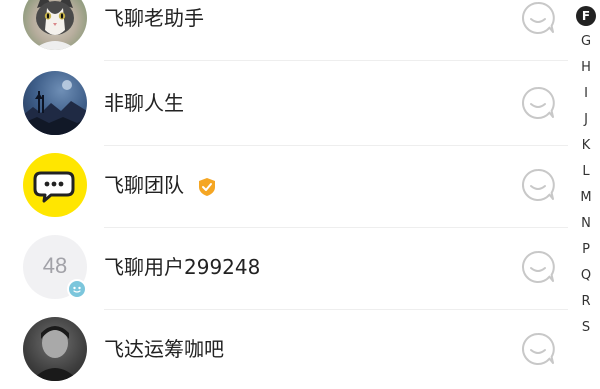 The image size is (600, 389). What do you see at coordinates (55, 353) in the screenshot?
I see `person-photo-icon` at bounding box center [55, 353].